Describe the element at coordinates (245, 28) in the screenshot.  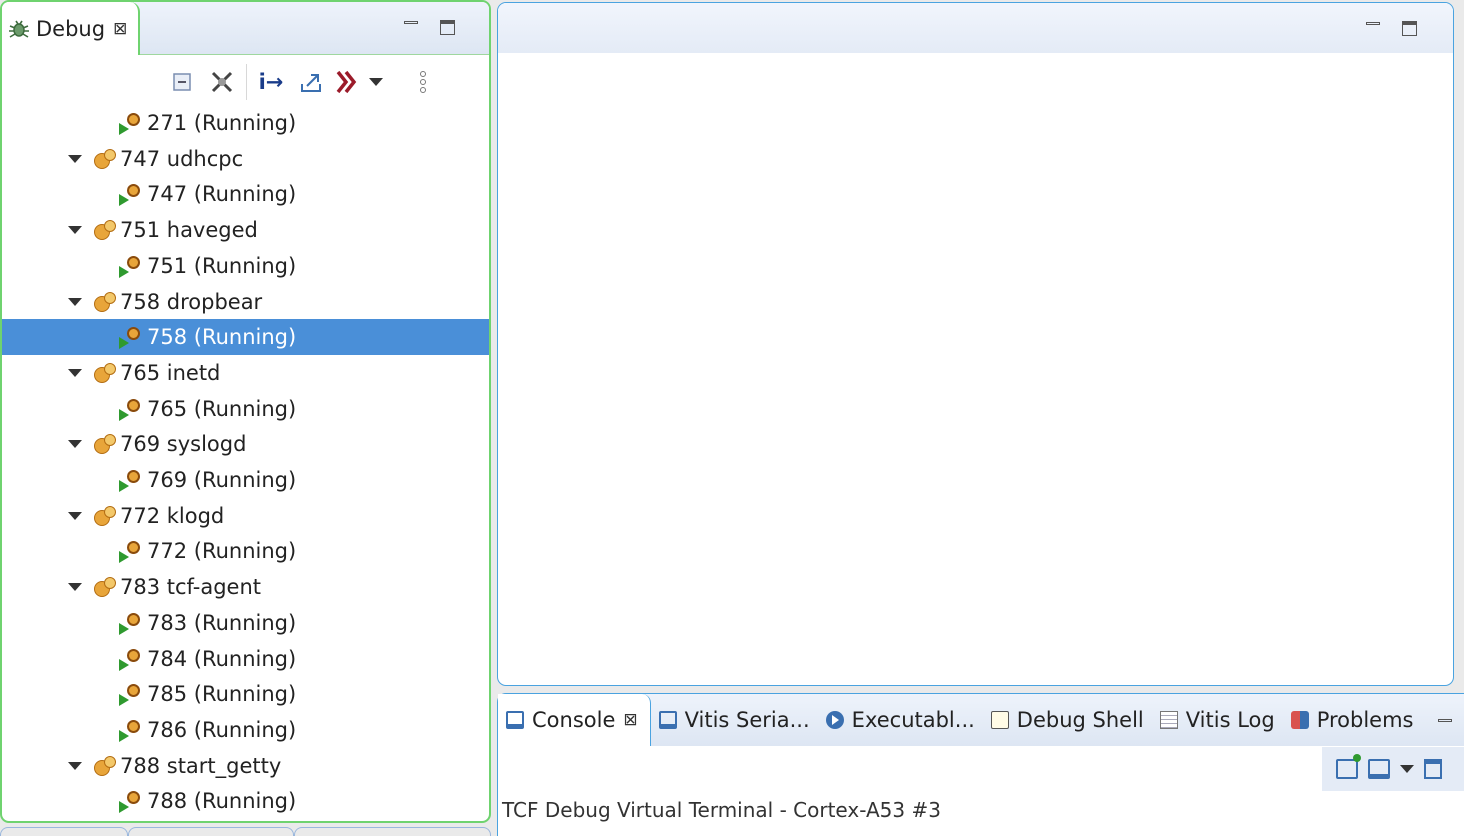
I see `debug-view-tabbar: Debug ⊠` at that location.